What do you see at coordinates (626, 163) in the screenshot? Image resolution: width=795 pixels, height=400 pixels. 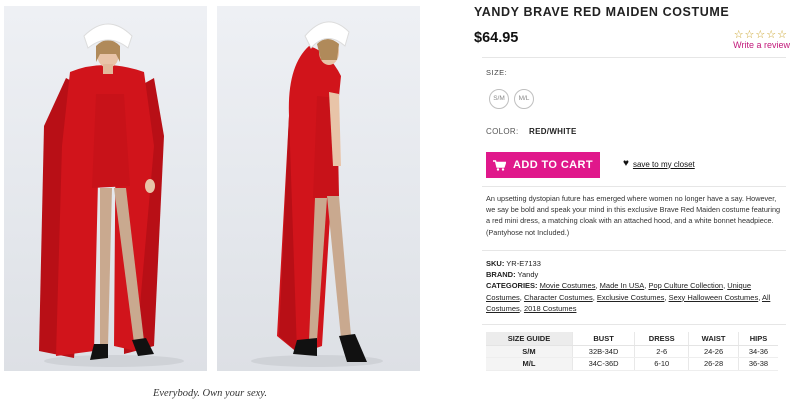 I see `heart-icon: ♥` at bounding box center [626, 163].